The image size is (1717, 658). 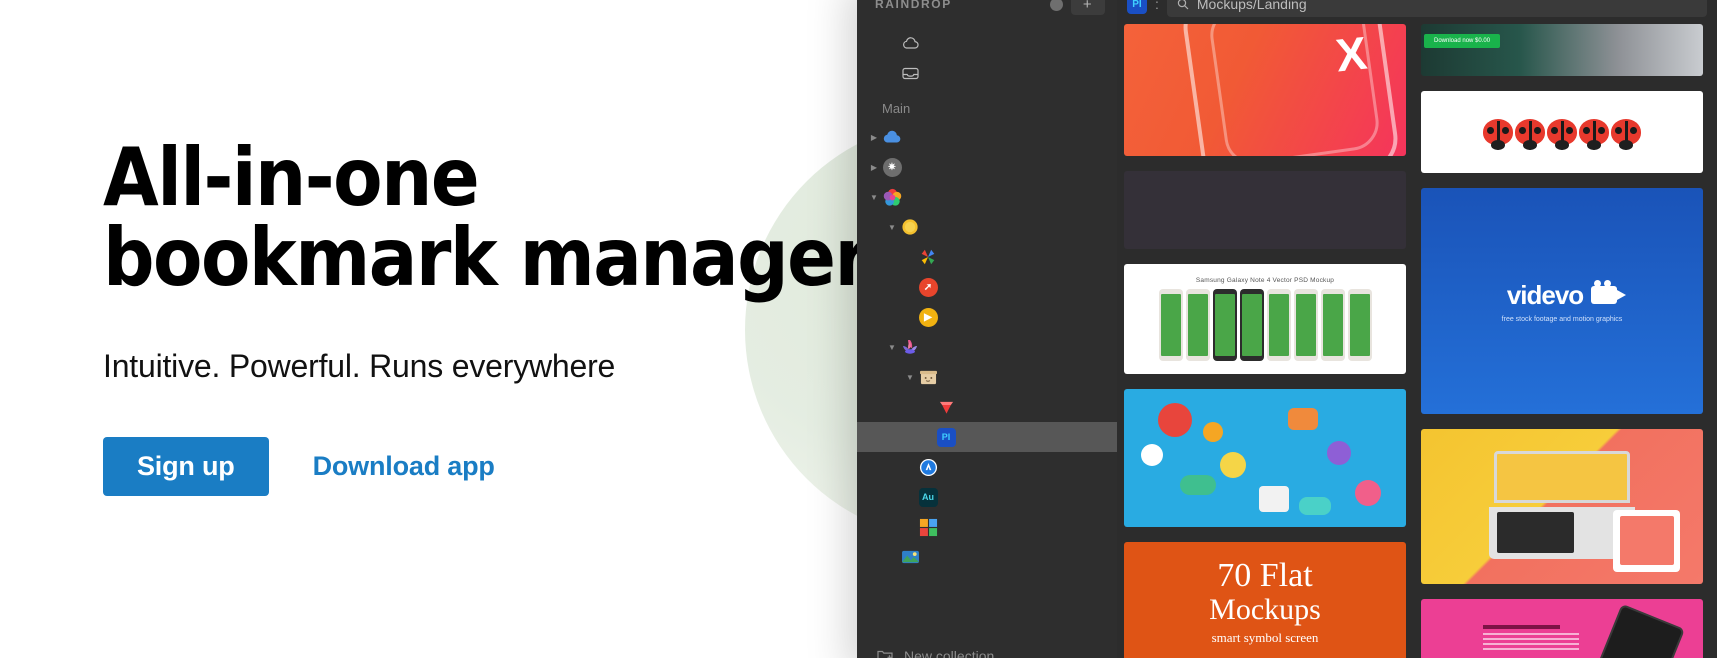 What do you see at coordinates (928, 257) in the screenshot?
I see `pinwheel-icon` at bounding box center [928, 257].